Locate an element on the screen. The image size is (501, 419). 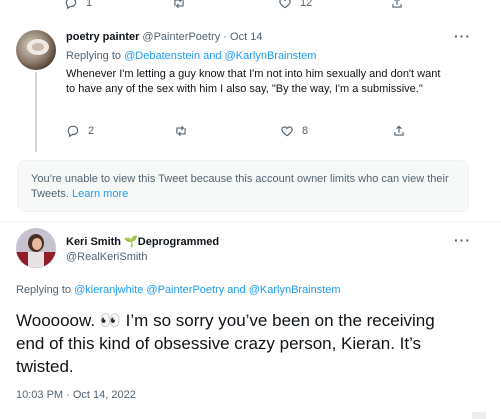
replying-user-link: @kieranjwhite is located at coordinates (108, 290).